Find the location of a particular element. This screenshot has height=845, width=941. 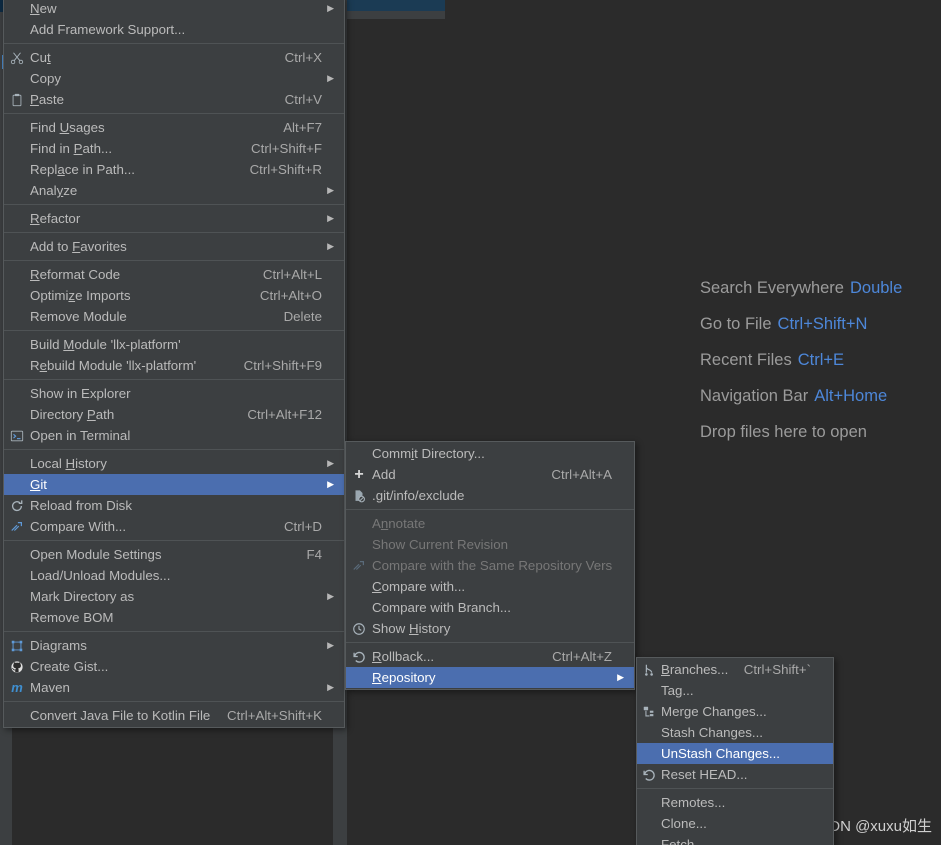

menu-item-rollback: Rollback... Ctrl+Alt+Z is located at coordinates (490, 656).